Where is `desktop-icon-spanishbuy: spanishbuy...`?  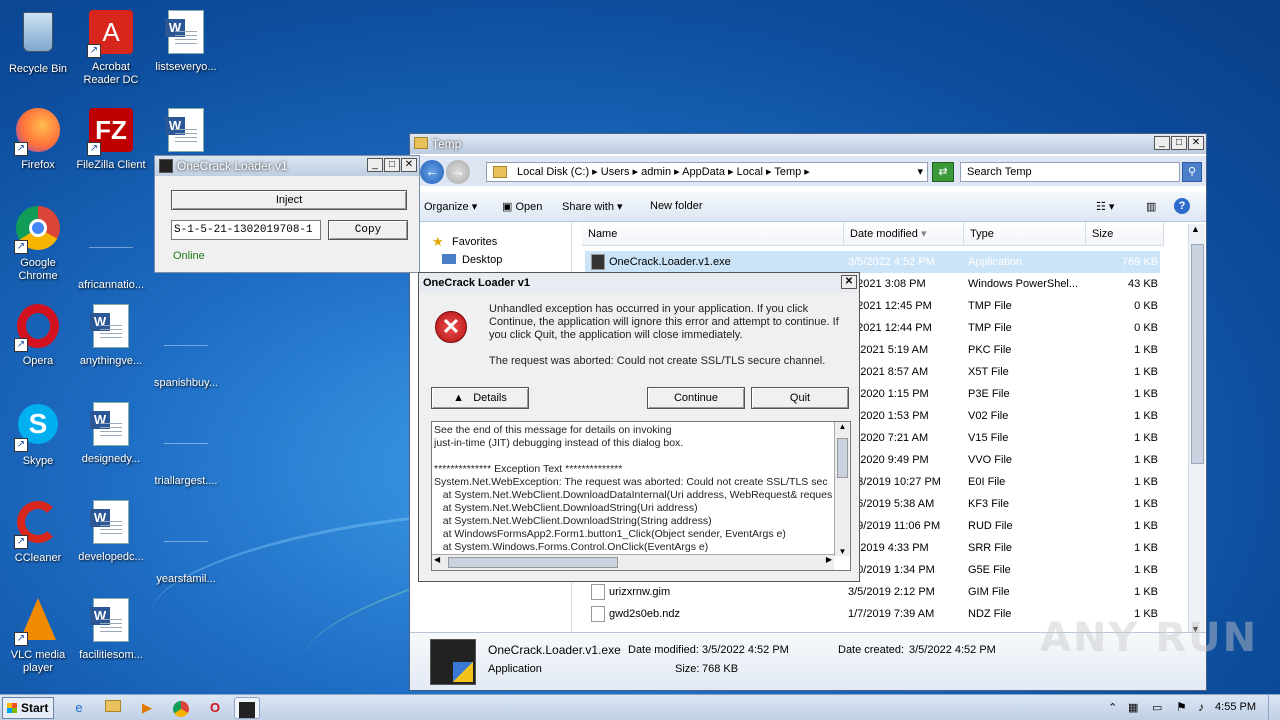
desktop-icon-spanishbuy: spanishbuy... is located at coordinates (186, 346).